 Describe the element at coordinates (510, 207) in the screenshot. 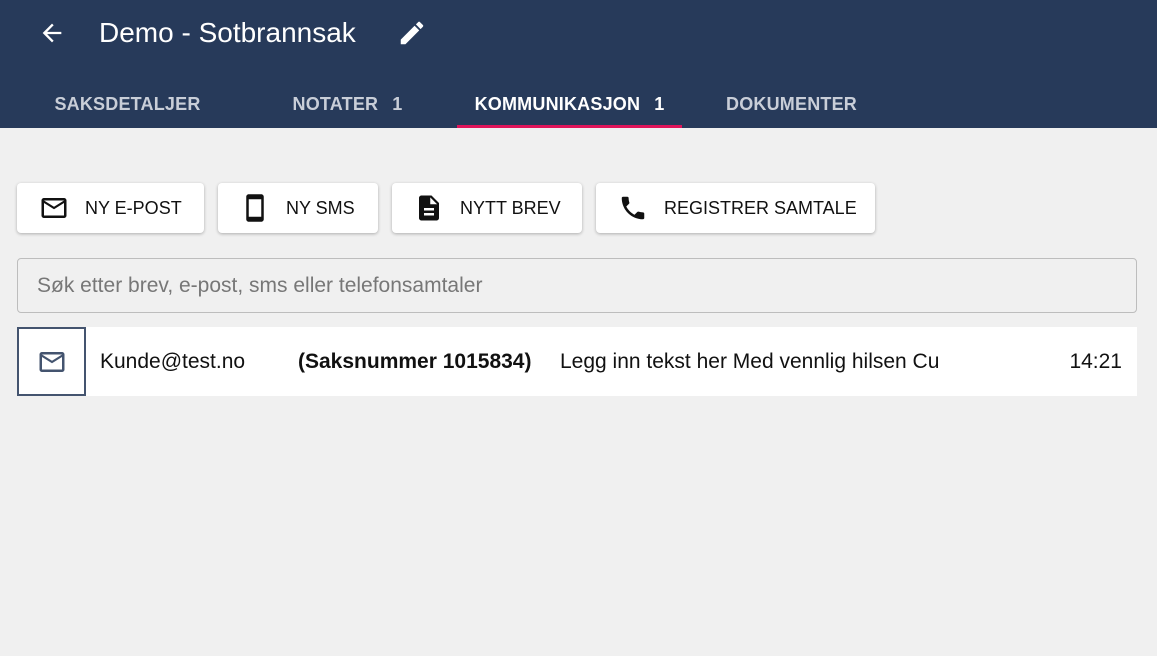

I see `new-letter-label: NYTT BREV` at that location.